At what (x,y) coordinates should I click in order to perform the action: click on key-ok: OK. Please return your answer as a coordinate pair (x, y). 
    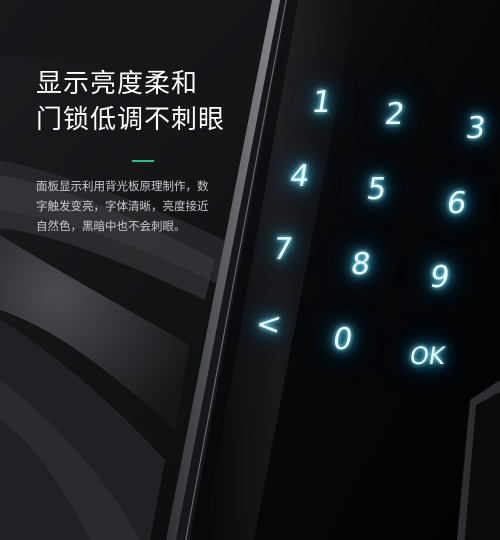
    Looking at the image, I should click on (427, 356).